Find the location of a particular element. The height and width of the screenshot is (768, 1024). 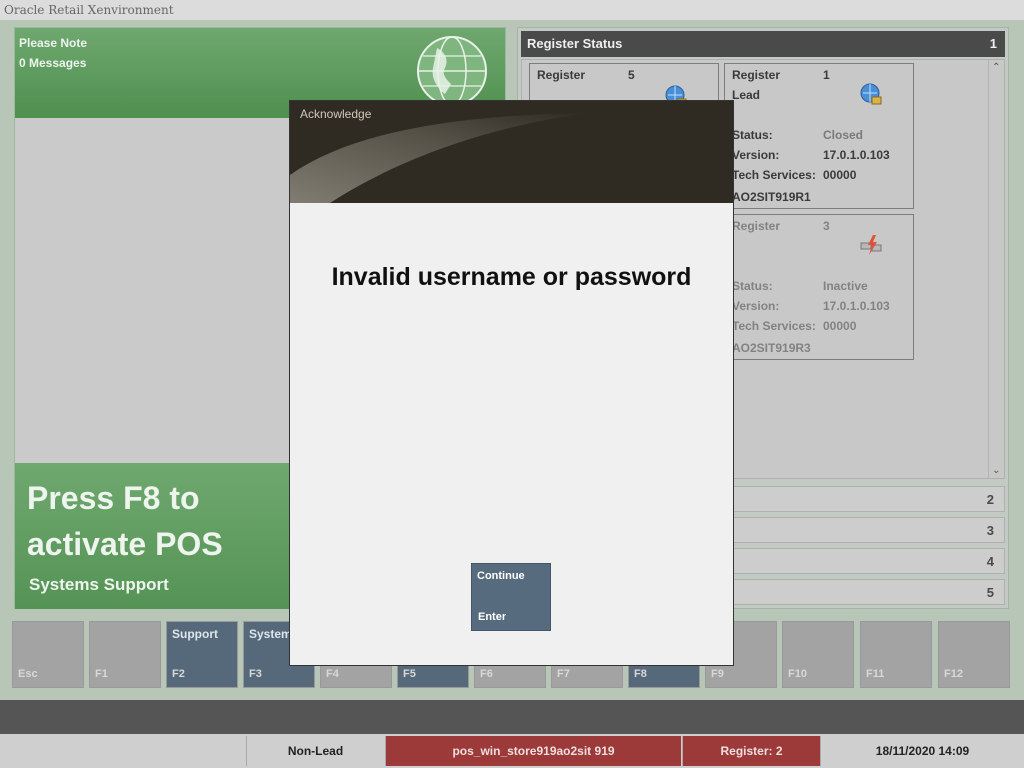

lead-status: Non-Lead is located at coordinates (315, 751).